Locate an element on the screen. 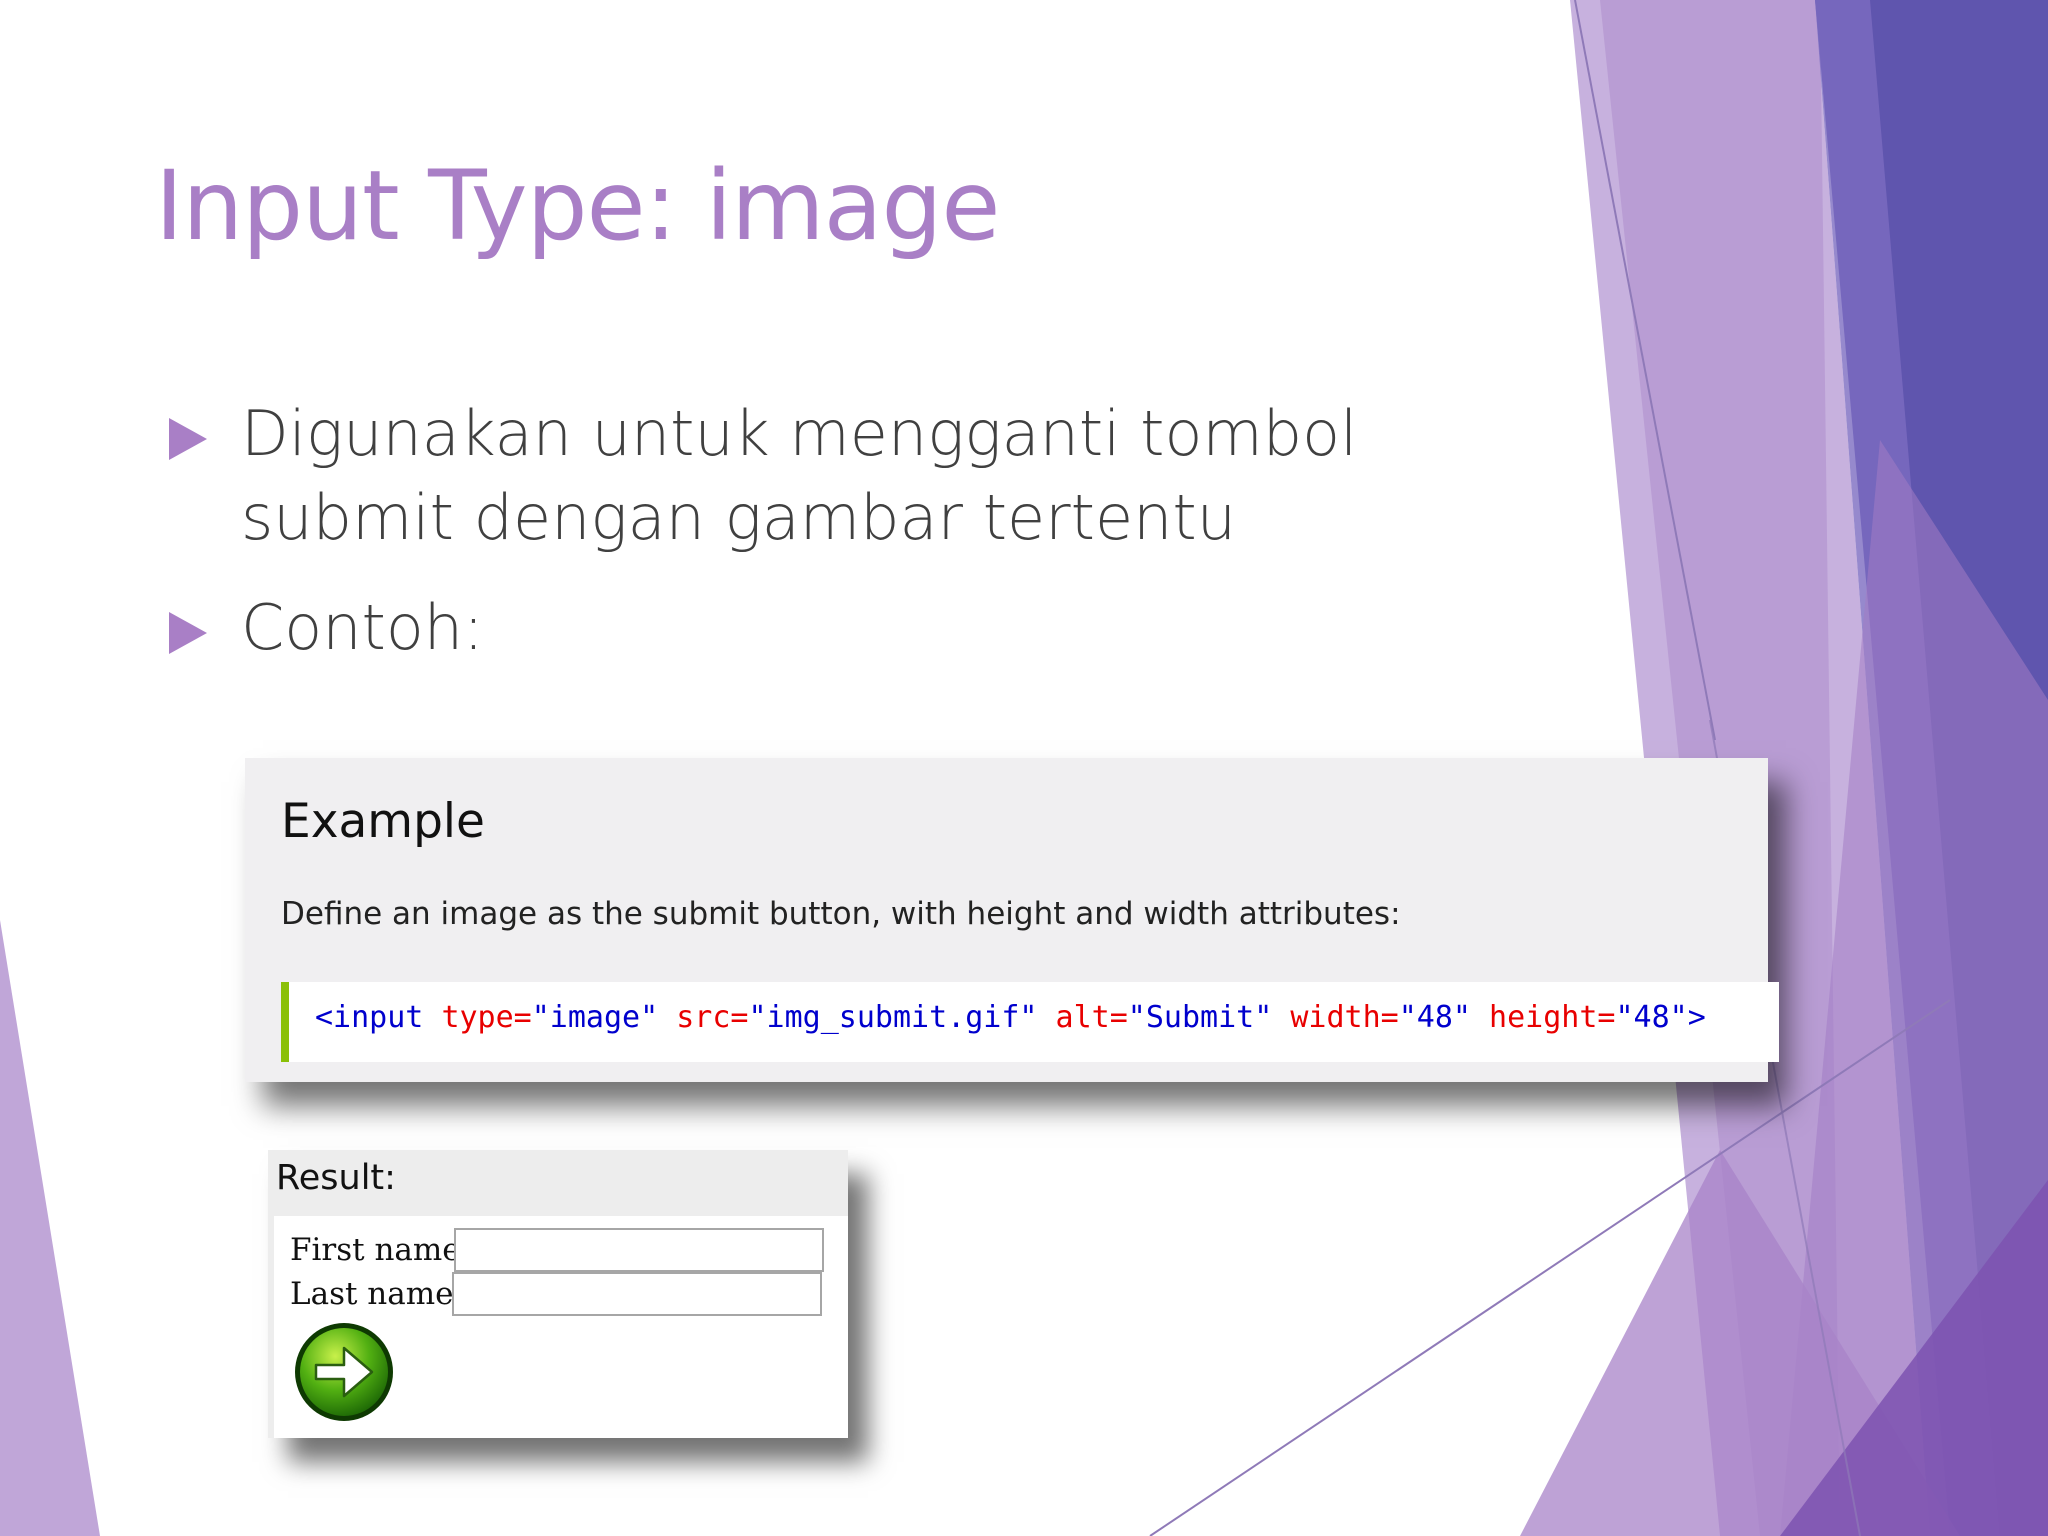 The image size is (2048, 1536). result-label: Result: is located at coordinates (336, 1178).